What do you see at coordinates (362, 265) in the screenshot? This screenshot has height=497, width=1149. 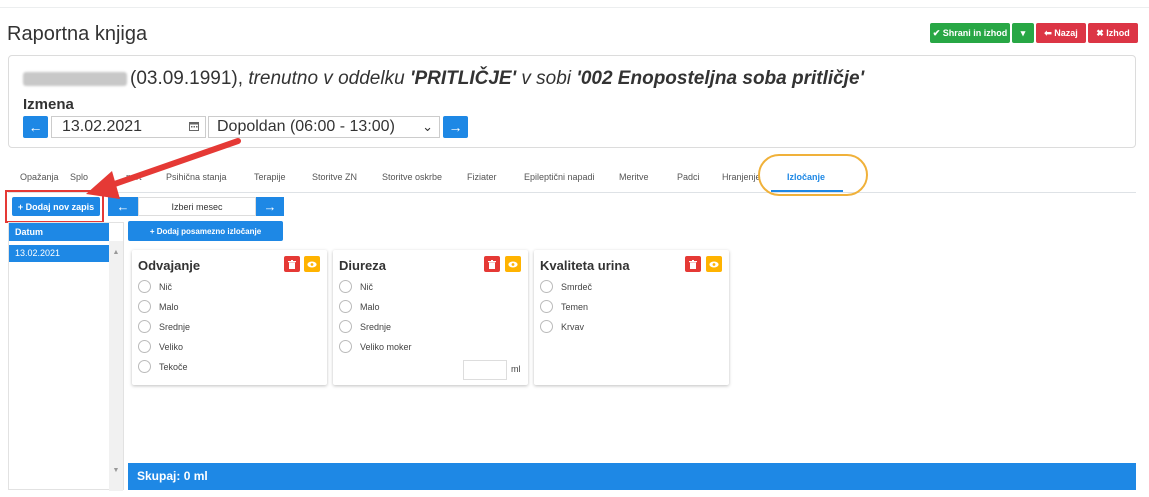 I see `card-title: Diureza` at bounding box center [362, 265].